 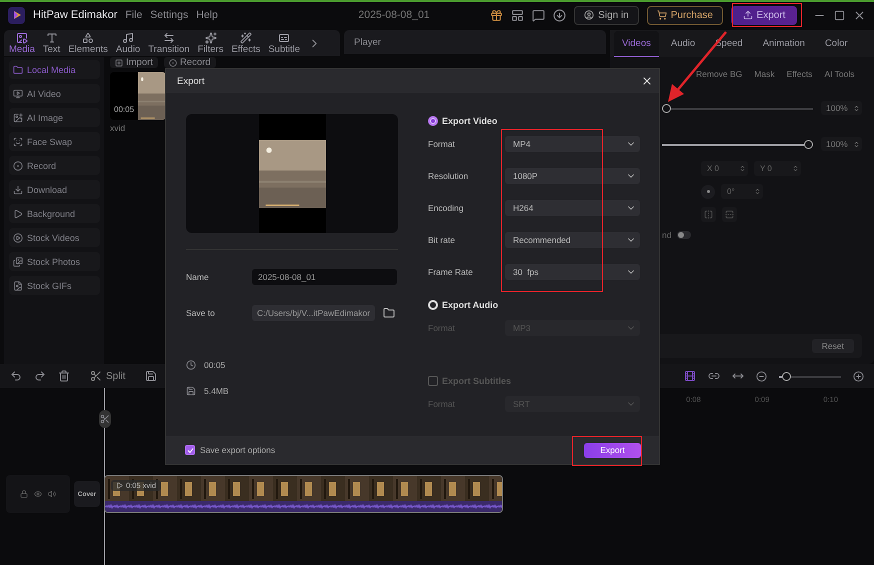 I want to click on check-icon, so click(x=190, y=450).